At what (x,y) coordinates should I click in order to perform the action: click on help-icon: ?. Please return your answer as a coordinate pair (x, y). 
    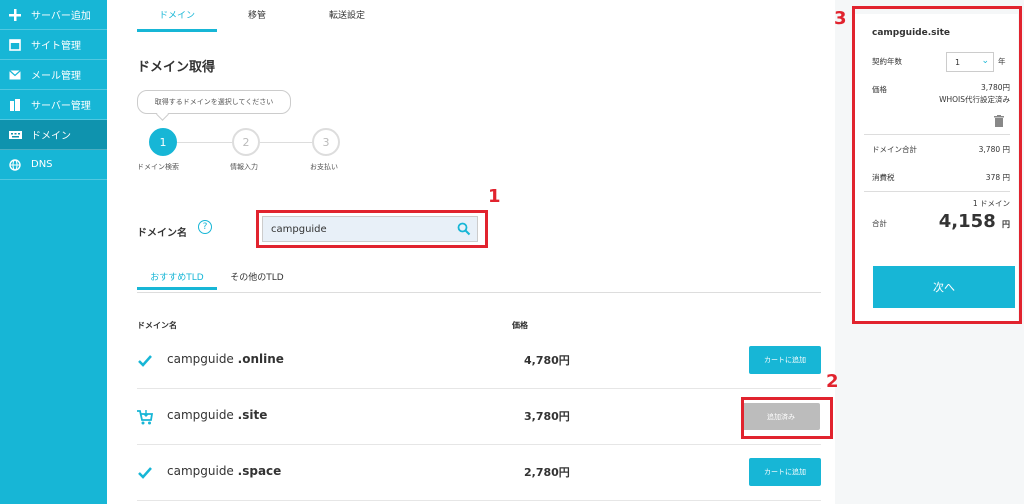
    Looking at the image, I should click on (205, 227).